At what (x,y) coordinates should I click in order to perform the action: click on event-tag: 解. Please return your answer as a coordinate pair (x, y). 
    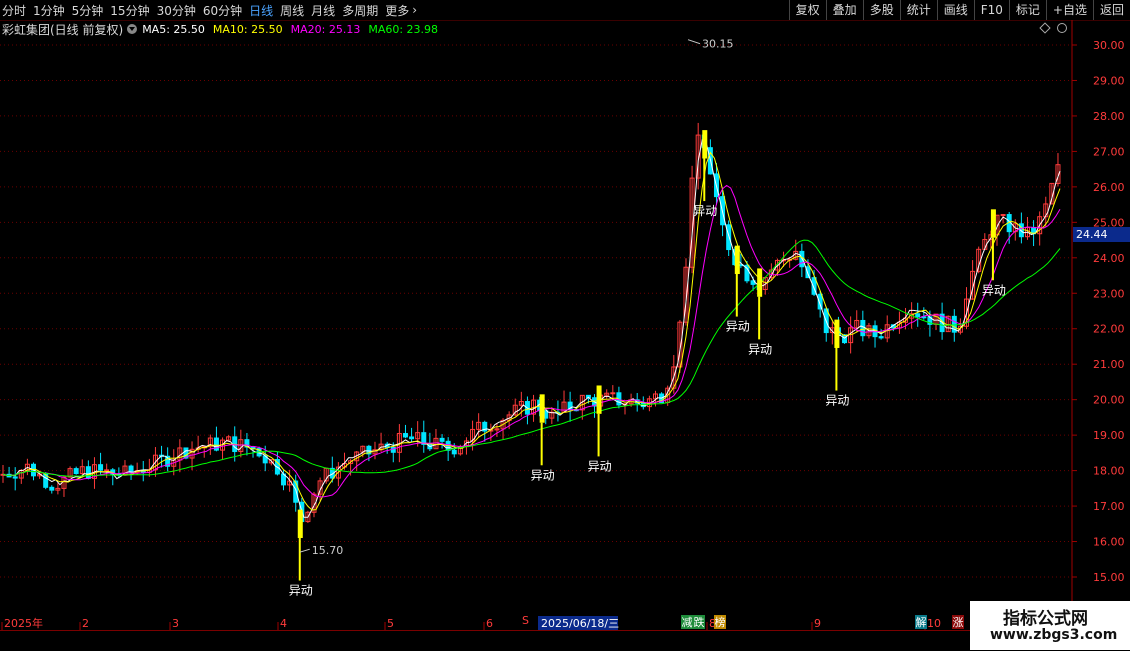
    Looking at the image, I should click on (921, 622).